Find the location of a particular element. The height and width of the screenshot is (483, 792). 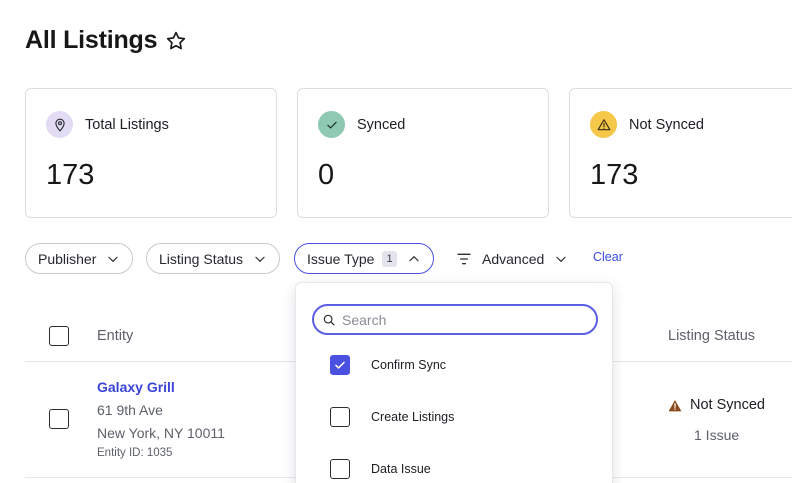

entity-id: Entity ID: 1035 is located at coordinates (135, 453).